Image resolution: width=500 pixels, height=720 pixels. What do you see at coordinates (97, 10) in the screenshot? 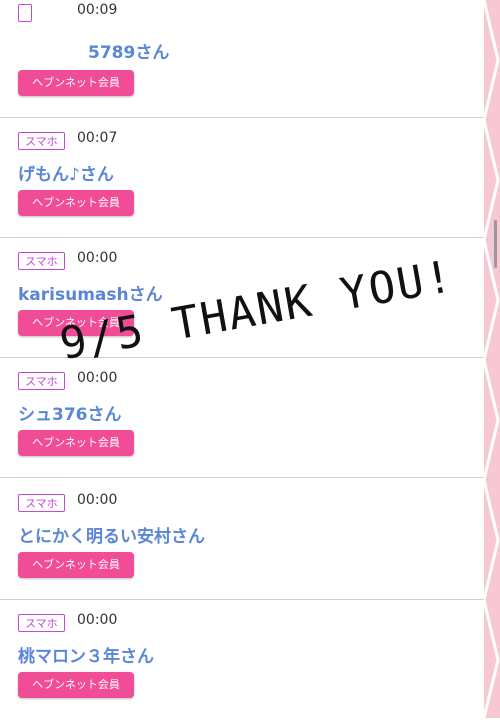
I see `visit-time: 00:09` at bounding box center [97, 10].